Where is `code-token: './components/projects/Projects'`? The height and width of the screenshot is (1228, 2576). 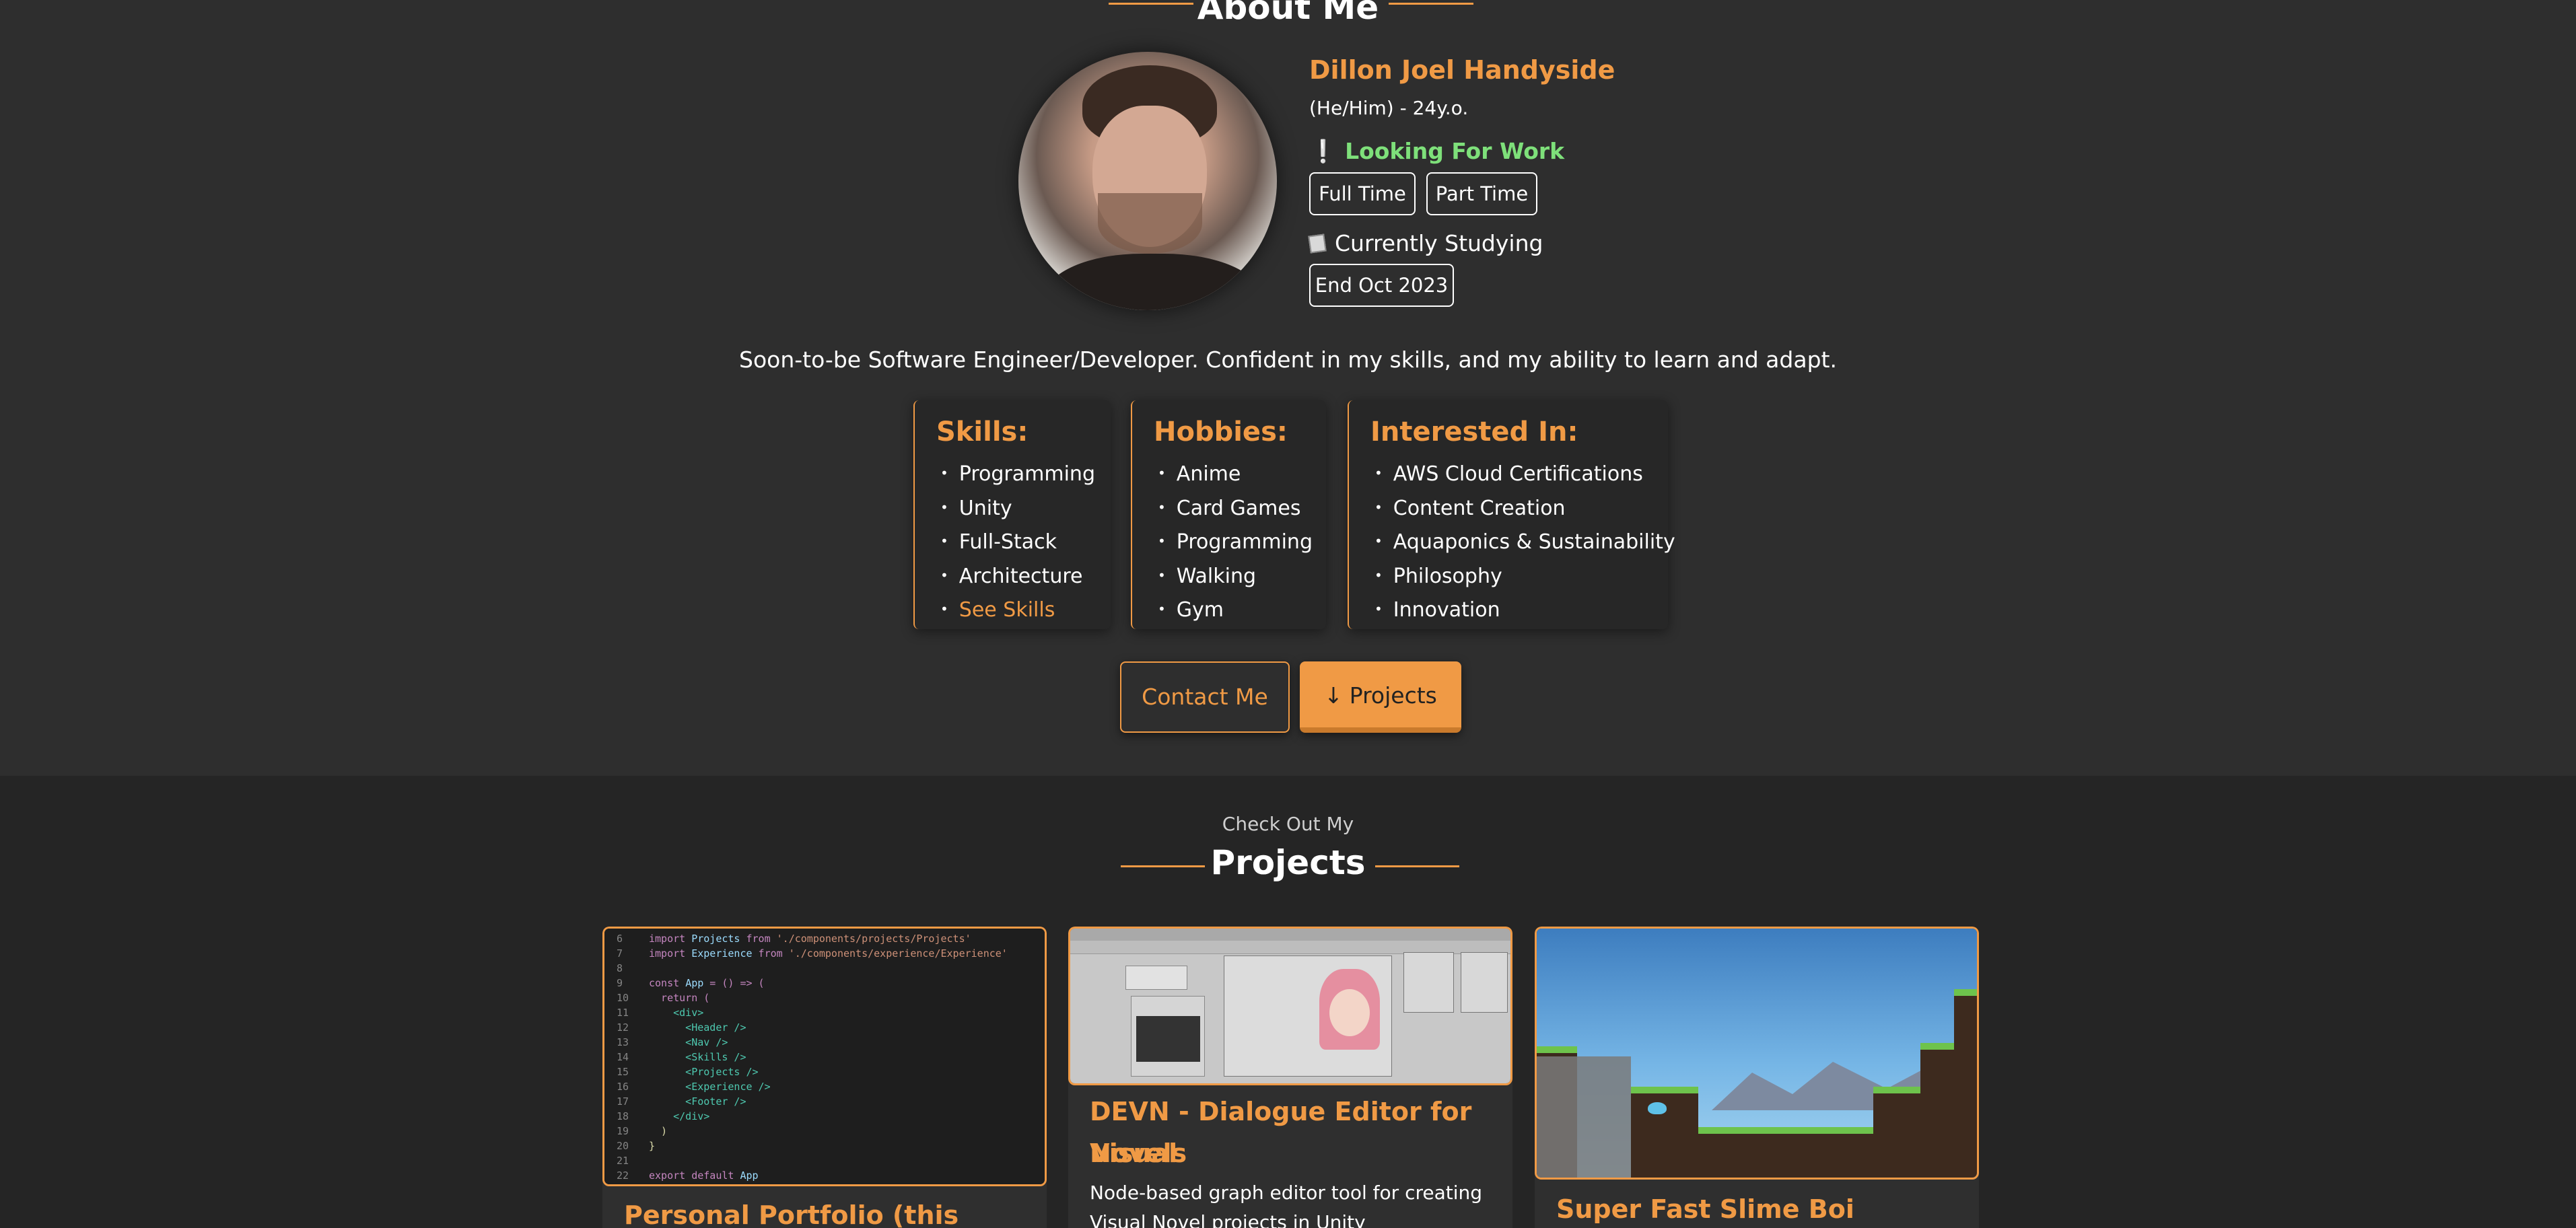
code-token: './components/projects/Projects' is located at coordinates (873, 939).